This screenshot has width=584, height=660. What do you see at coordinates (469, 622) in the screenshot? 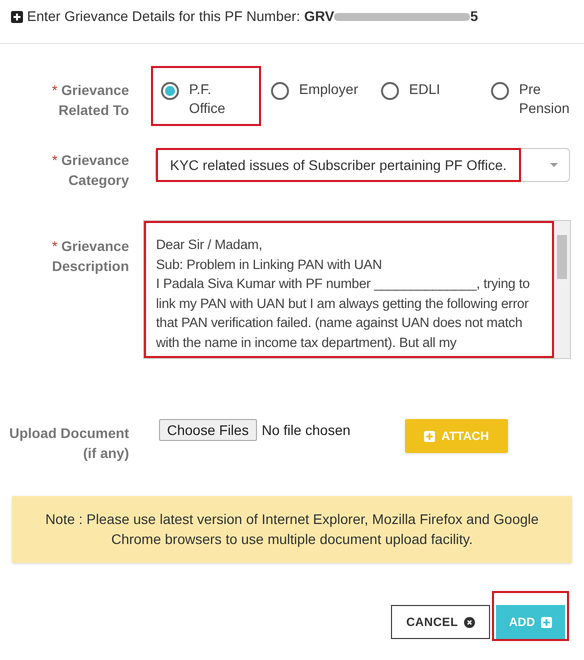
I see `close-icon` at bounding box center [469, 622].